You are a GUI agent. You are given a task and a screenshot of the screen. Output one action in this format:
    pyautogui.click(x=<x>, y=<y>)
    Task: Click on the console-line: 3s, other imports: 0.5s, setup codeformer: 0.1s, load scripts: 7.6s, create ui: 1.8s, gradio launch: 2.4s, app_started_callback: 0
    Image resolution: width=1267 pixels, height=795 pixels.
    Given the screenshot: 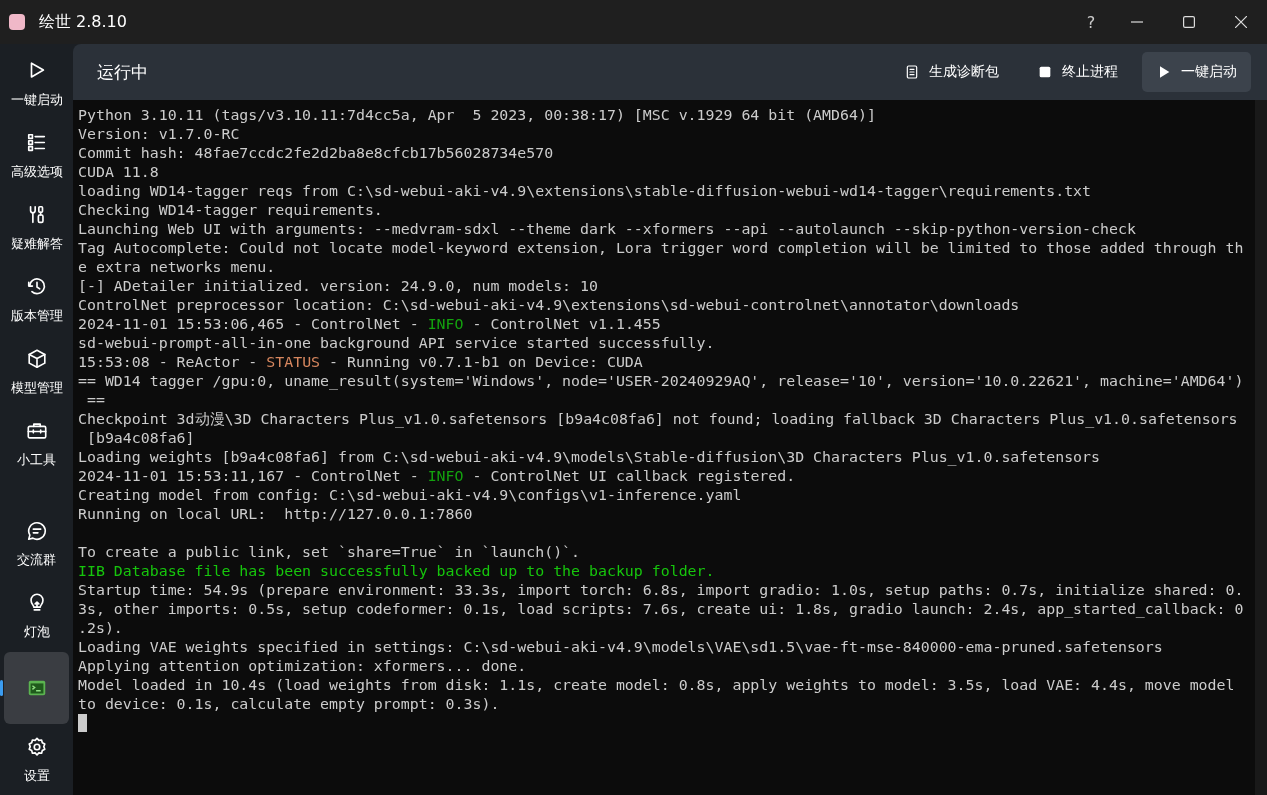 What is the action you would take?
    pyautogui.click(x=661, y=609)
    